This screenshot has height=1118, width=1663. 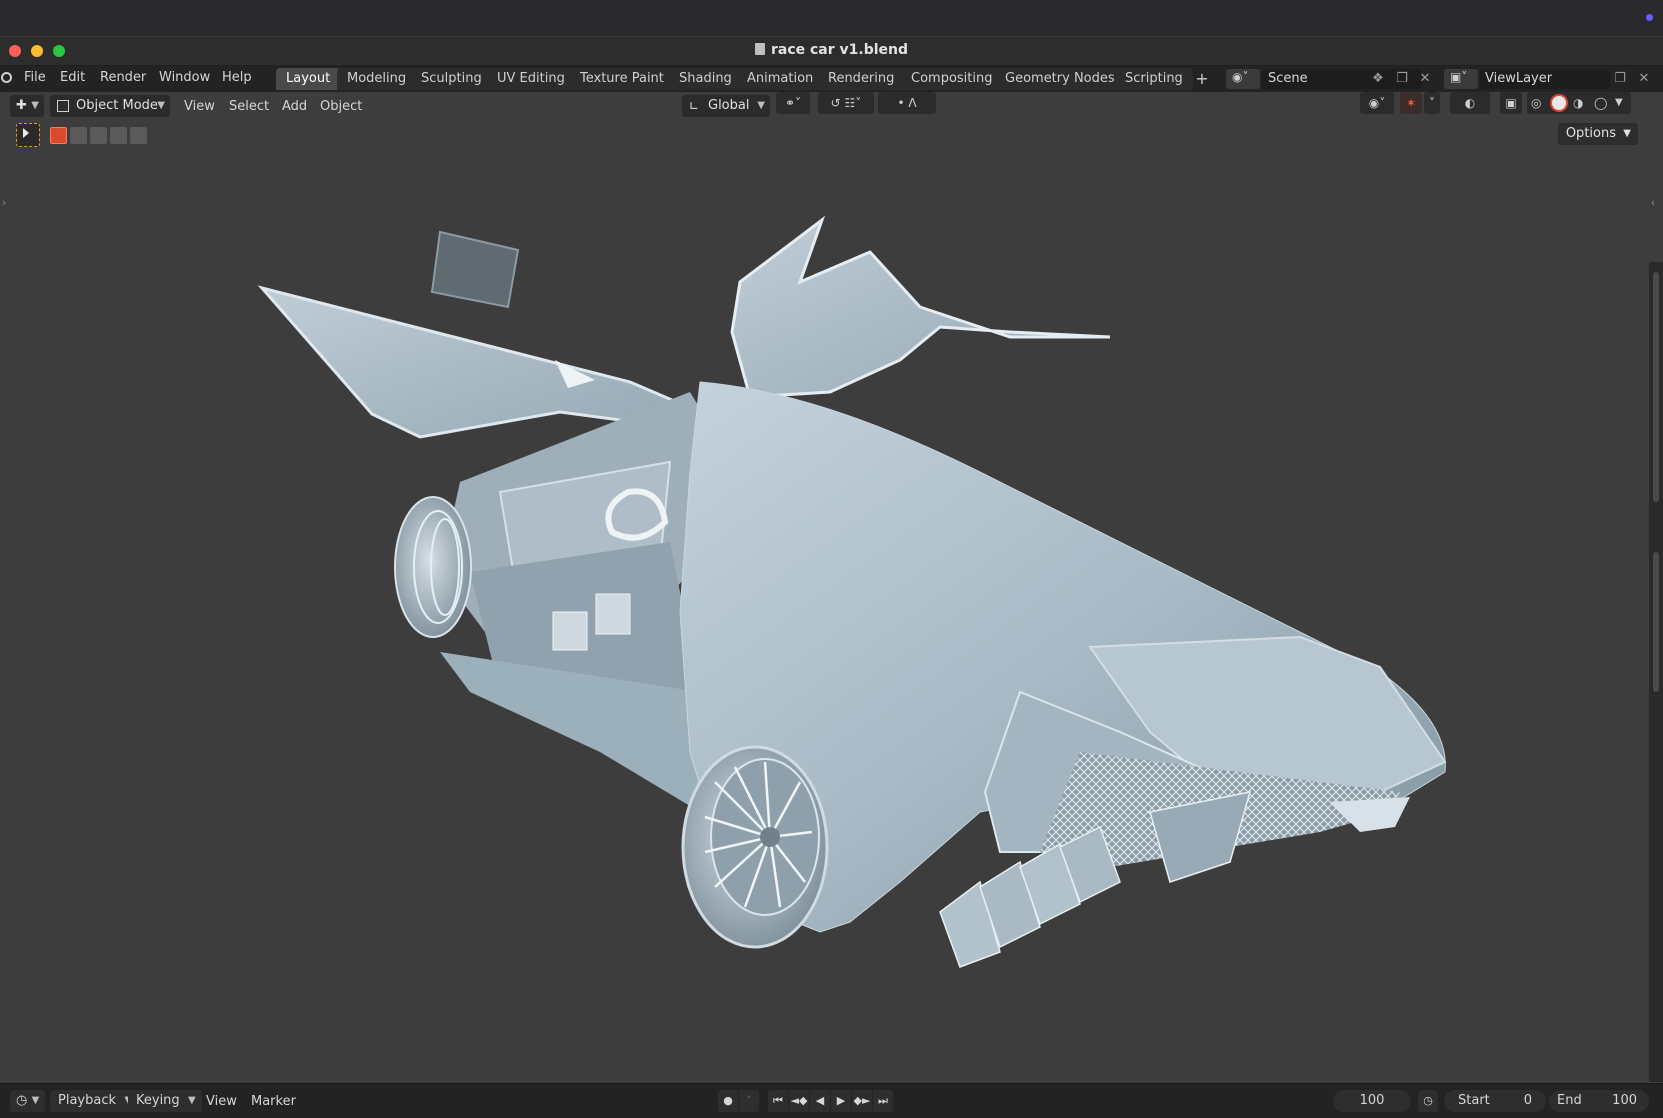 I want to click on add-workspace-icon: +, so click(x=1202, y=79).